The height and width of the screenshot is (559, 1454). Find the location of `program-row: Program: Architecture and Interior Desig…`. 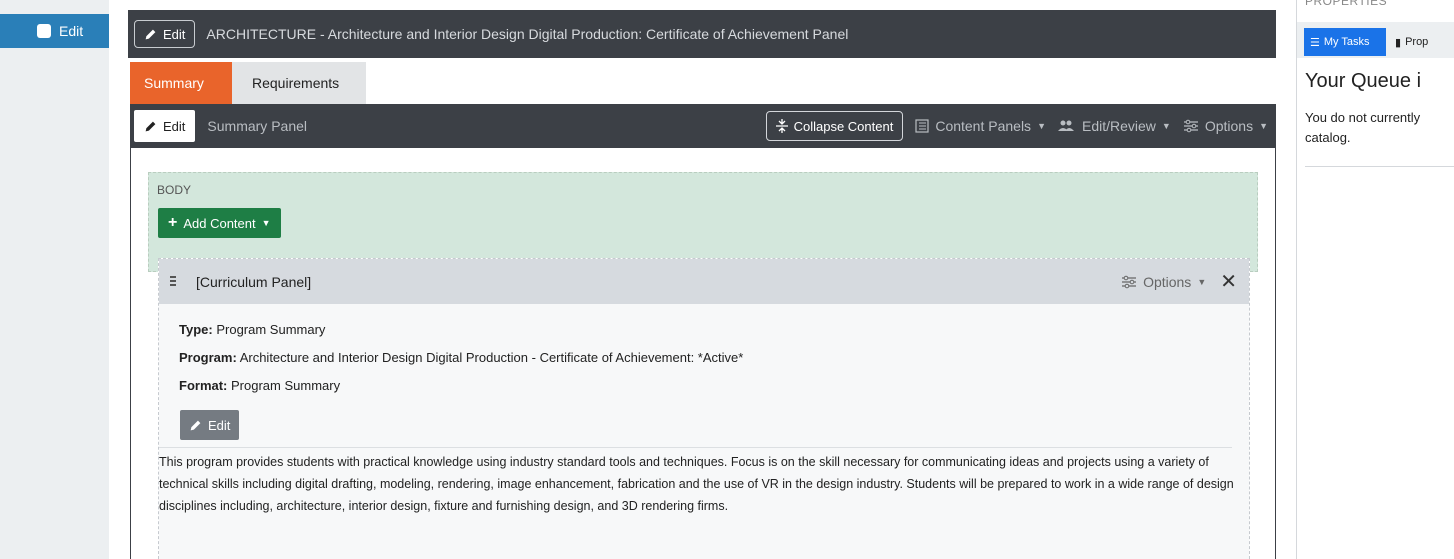

program-row: Program: Architecture and Interior Desig… is located at coordinates (461, 357).